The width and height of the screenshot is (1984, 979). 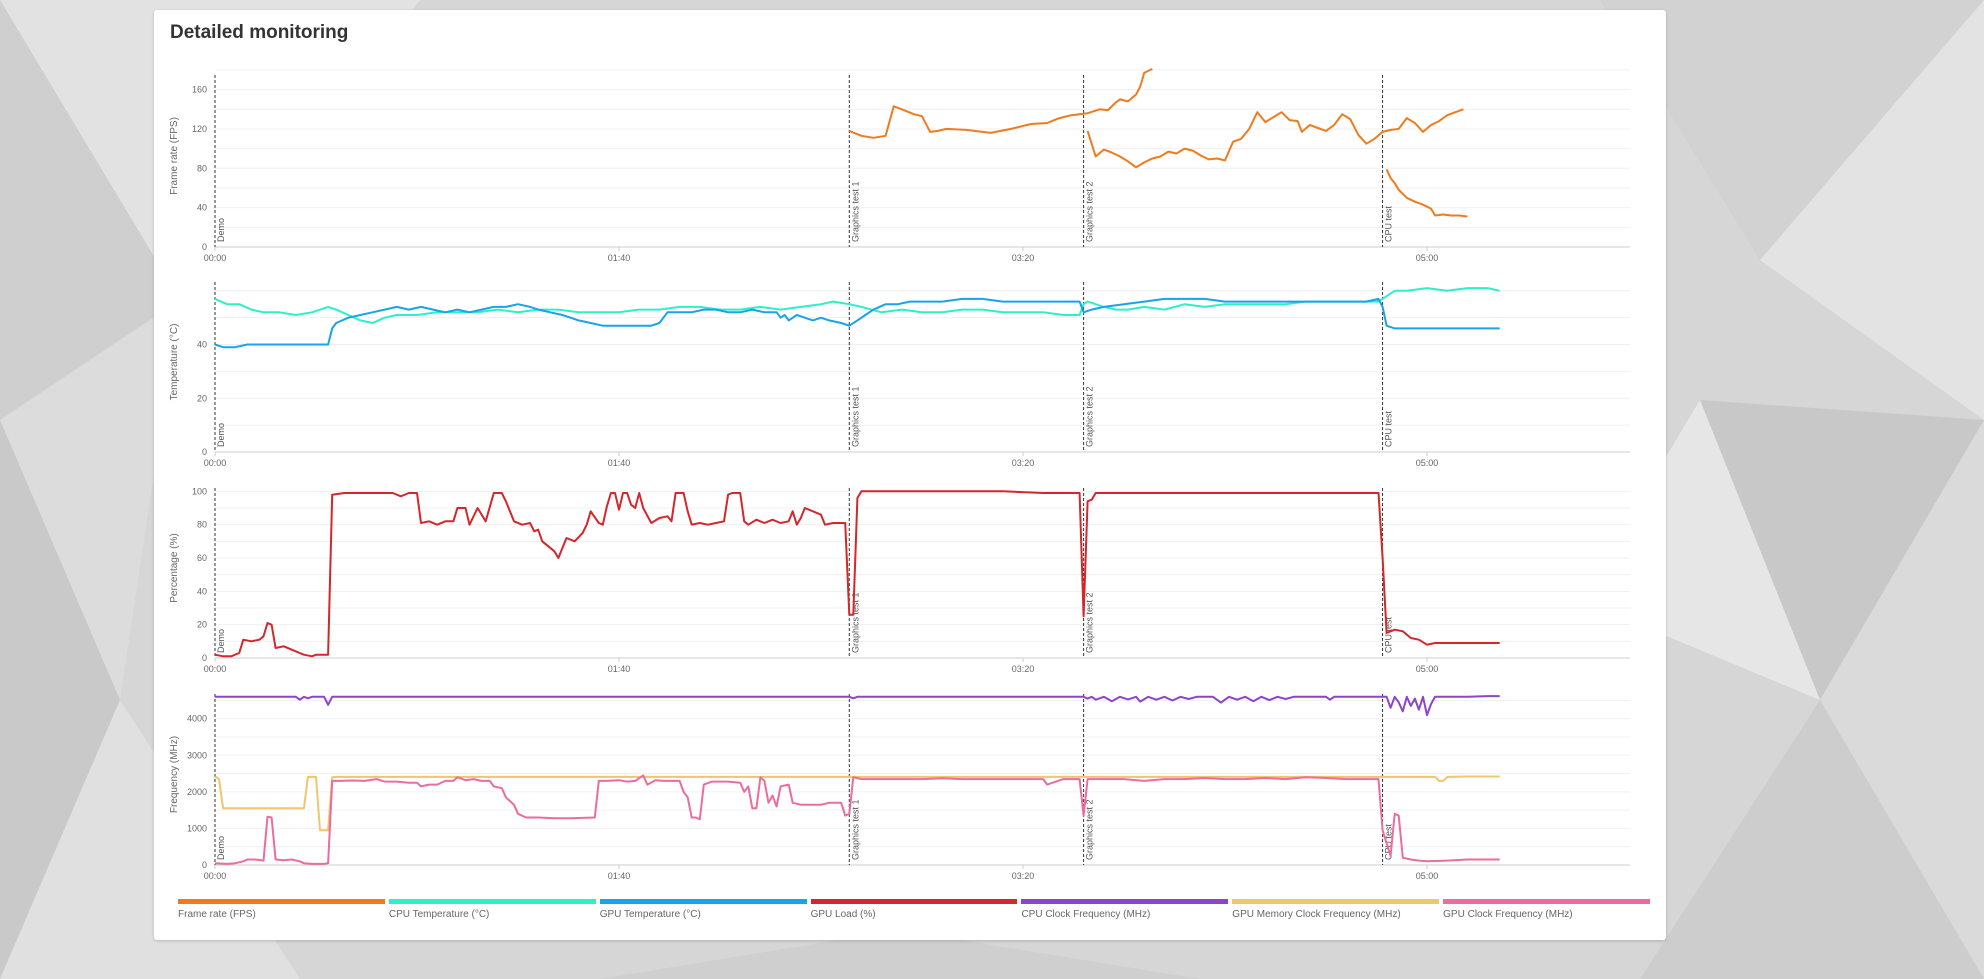 I want to click on legend-label: CPU Temperature (°C), so click(x=439, y=914).